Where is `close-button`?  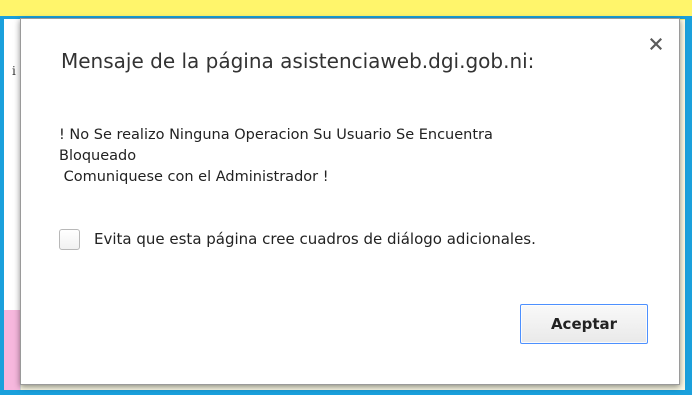 close-button is located at coordinates (656, 44).